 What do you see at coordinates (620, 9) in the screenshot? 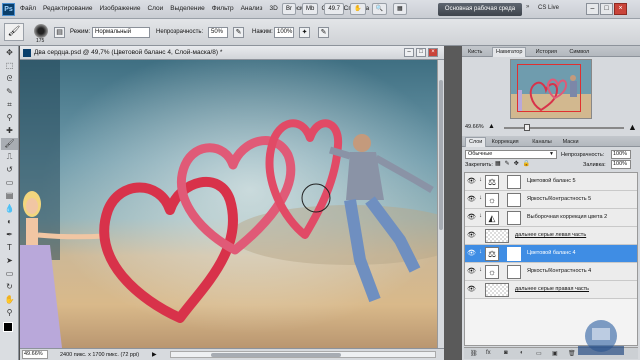
I see `close-icon: ×` at bounding box center [620, 9].